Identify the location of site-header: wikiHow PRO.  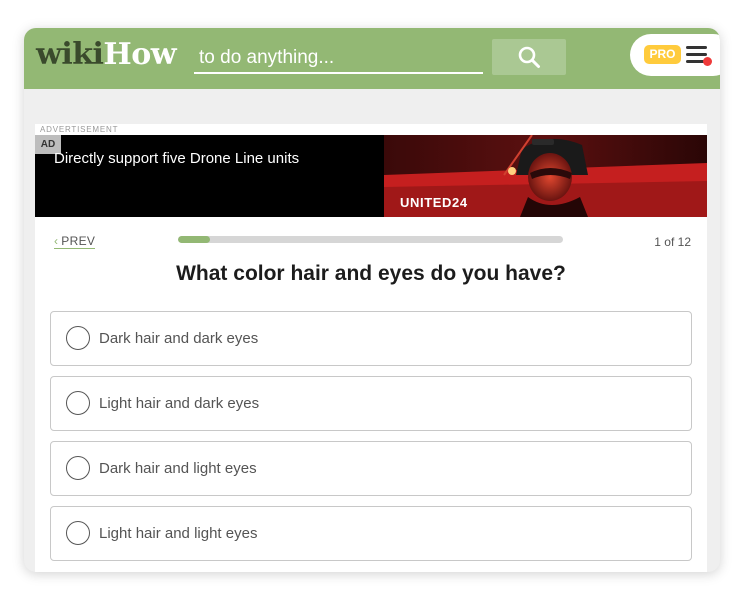
(372, 58).